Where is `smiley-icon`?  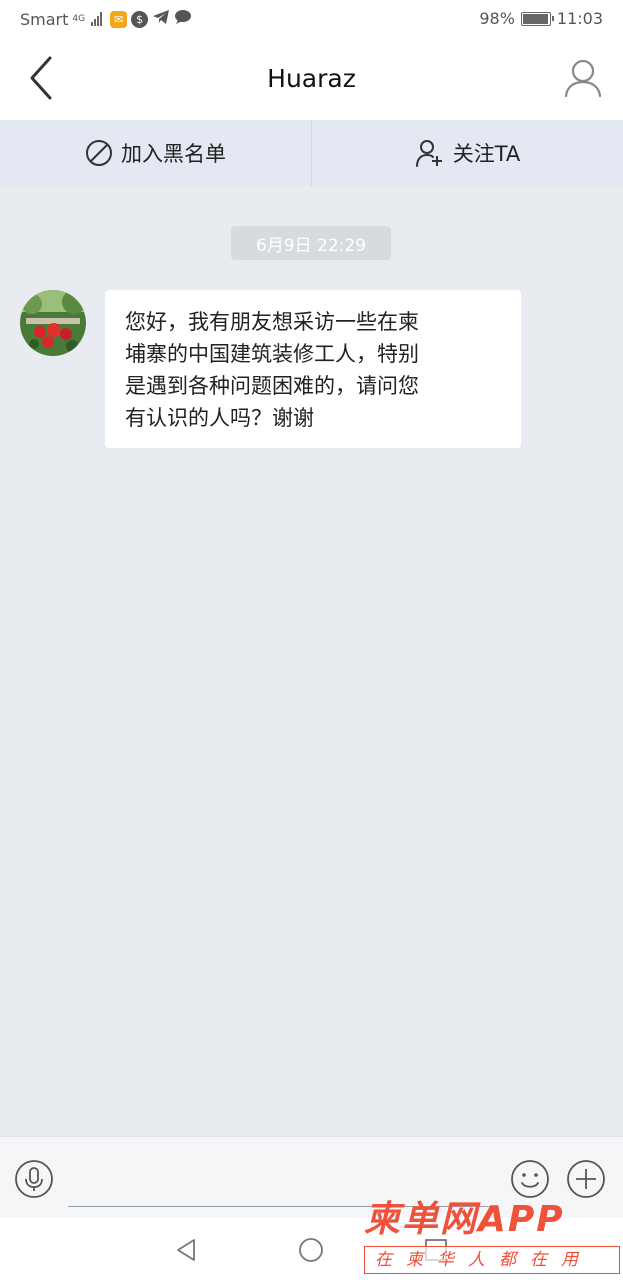
smiley-icon is located at coordinates (530, 1179).